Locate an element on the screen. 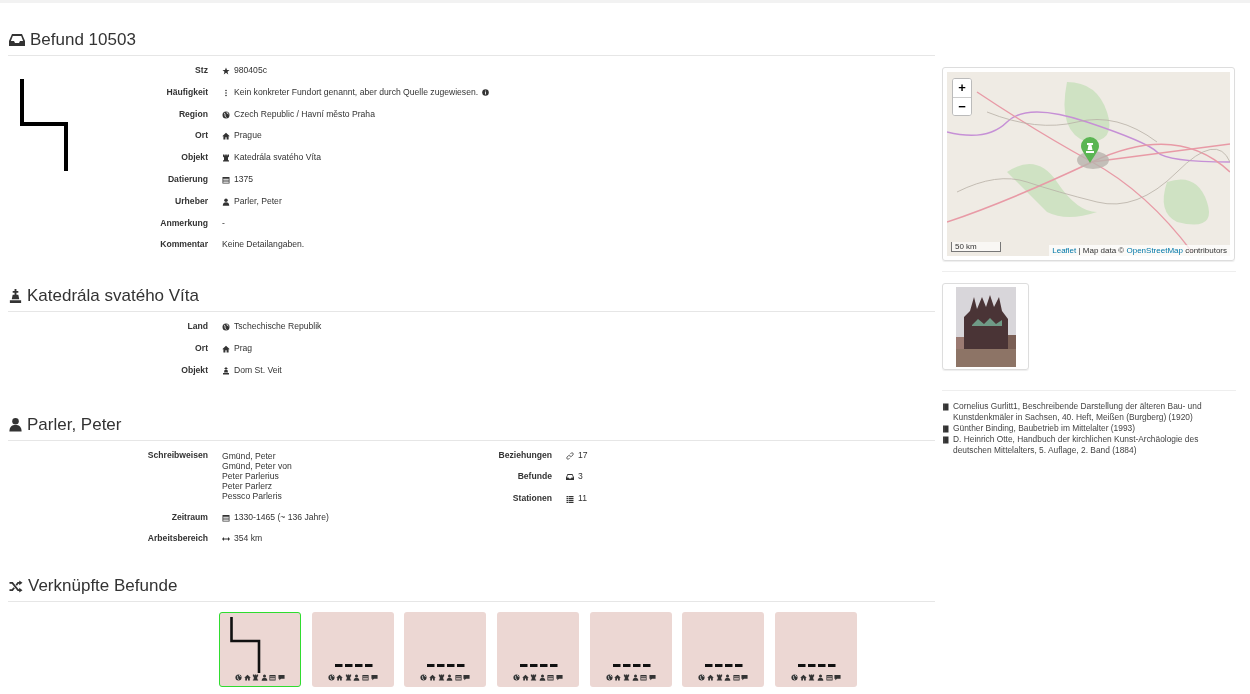 Image resolution: width=1250 pixels, height=694 pixels. field-value: Katedrála svatého Víta is located at coordinates (277, 158).